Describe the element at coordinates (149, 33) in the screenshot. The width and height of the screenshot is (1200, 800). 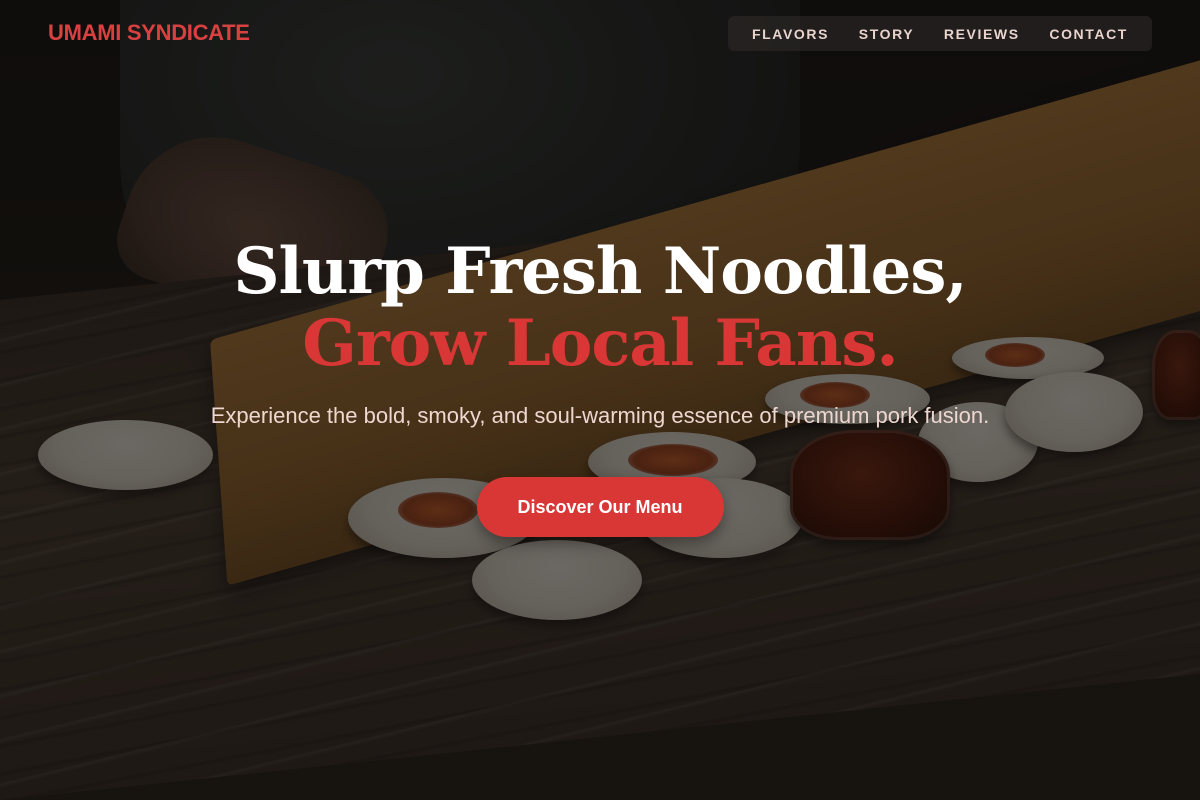
I see `brand-logo: UMAMI SYNDICATE` at that location.